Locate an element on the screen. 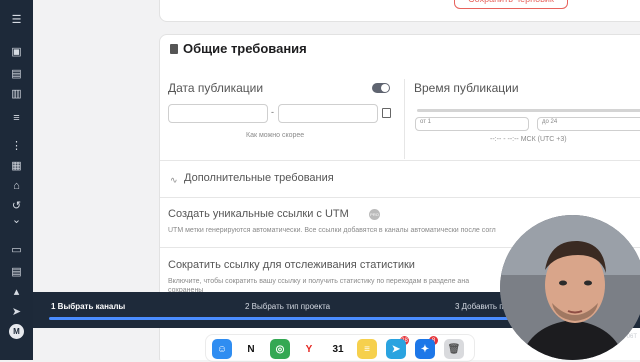 This screenshot has height=362, width=640. time-to-placeholder: до 24 is located at coordinates (550, 122).